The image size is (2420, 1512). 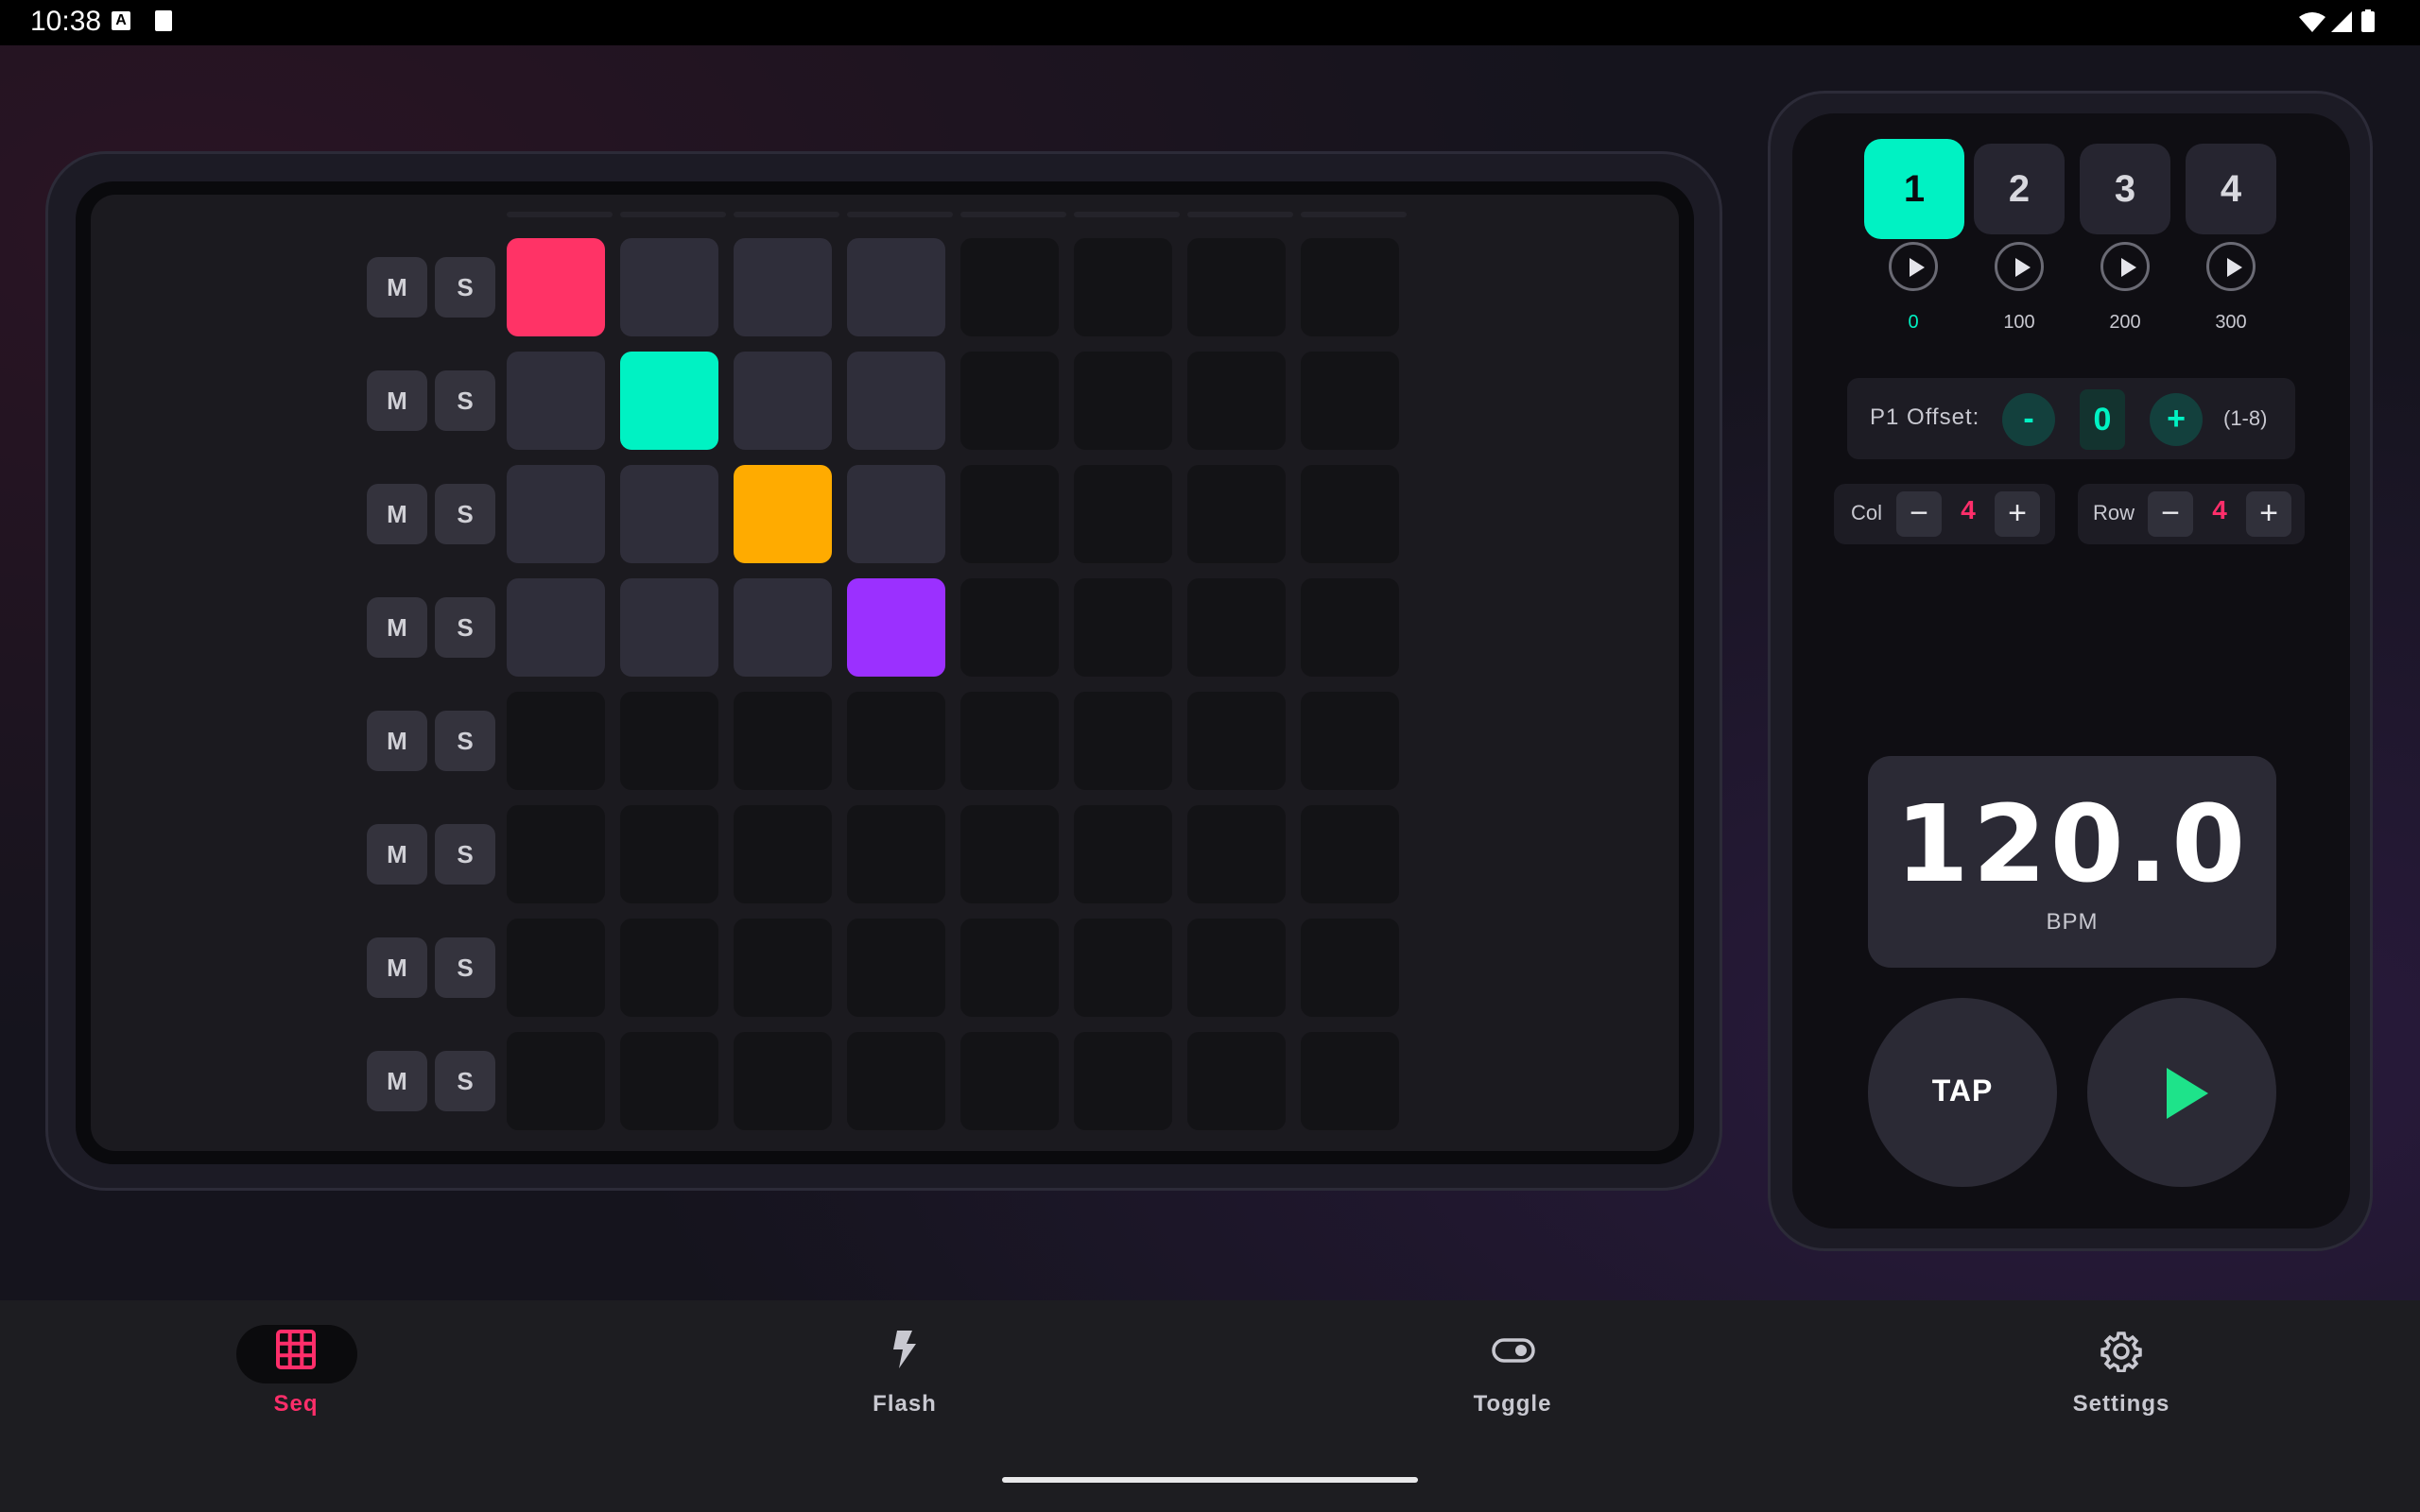 What do you see at coordinates (1512, 1379) in the screenshot?
I see `nav-item-toggle` at bounding box center [1512, 1379].